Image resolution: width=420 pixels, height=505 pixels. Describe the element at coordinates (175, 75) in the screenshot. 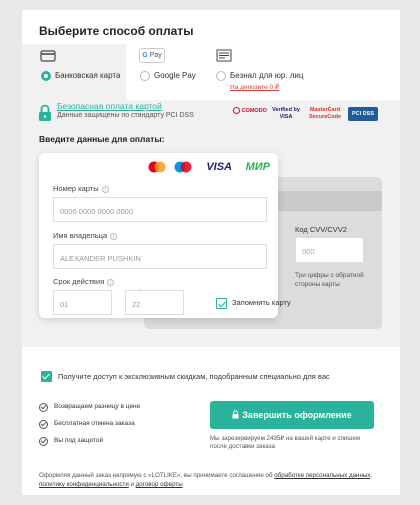

I see `tab-google-pay-label: Google Pay` at that location.